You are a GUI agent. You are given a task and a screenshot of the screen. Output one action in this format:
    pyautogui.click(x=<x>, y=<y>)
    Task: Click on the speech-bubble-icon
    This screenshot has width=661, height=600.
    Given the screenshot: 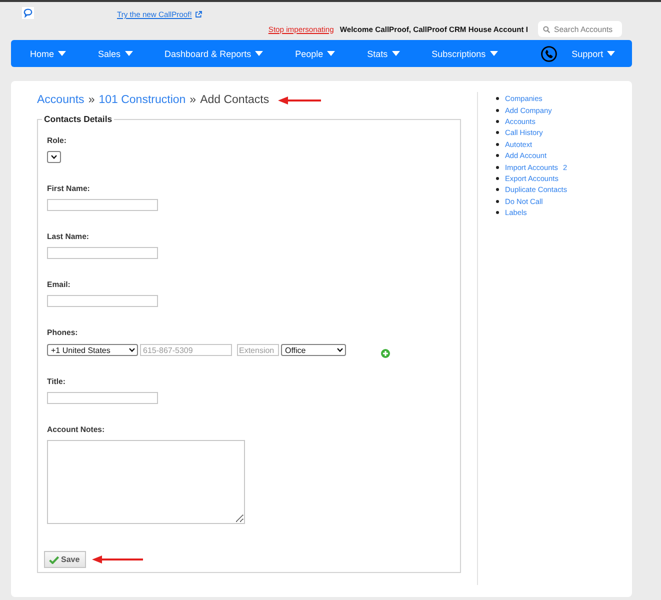 What is the action you would take?
    pyautogui.click(x=28, y=13)
    